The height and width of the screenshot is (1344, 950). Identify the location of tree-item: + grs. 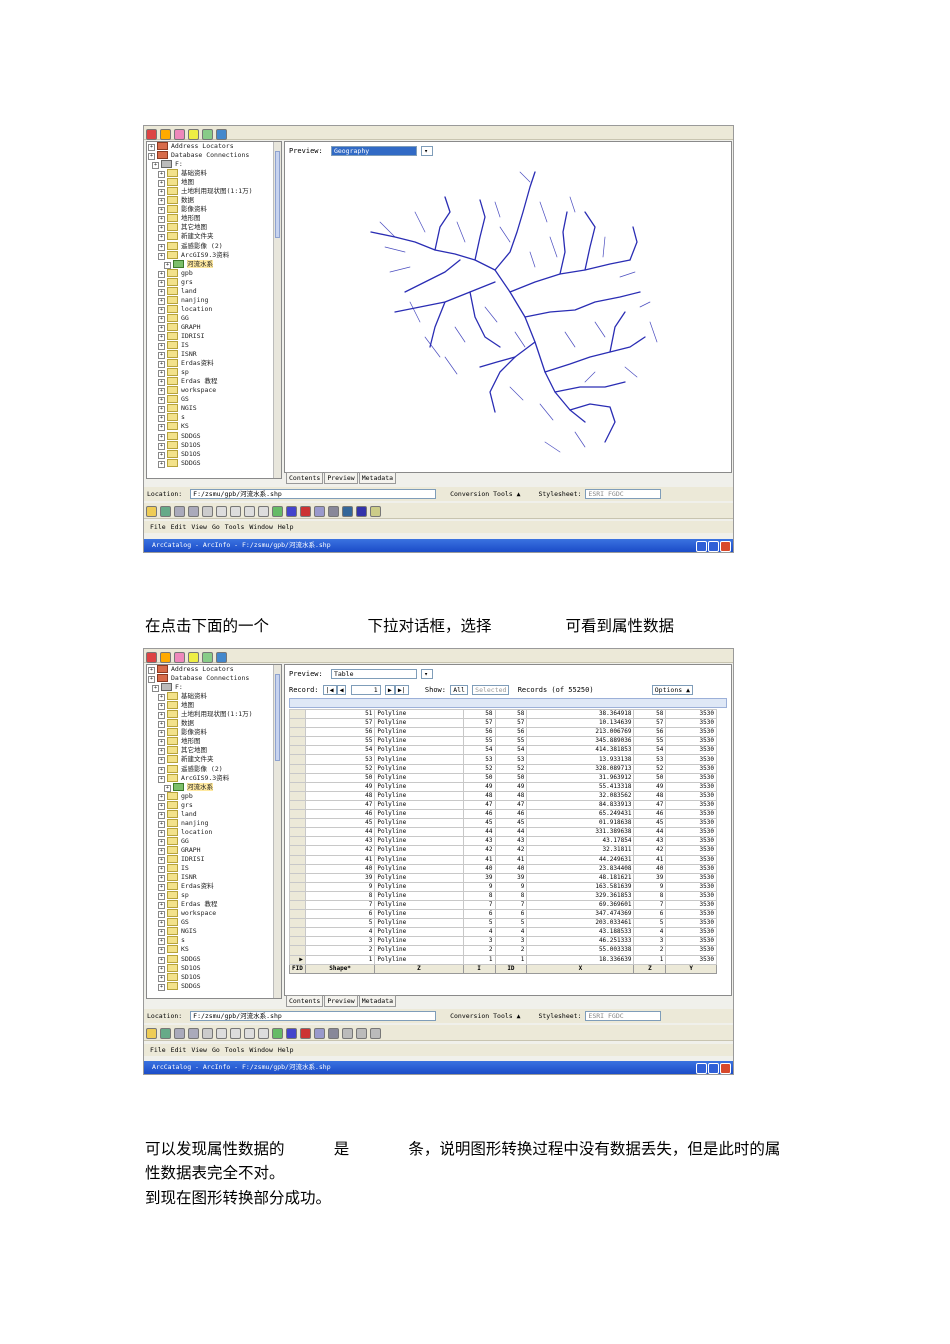
(214, 282).